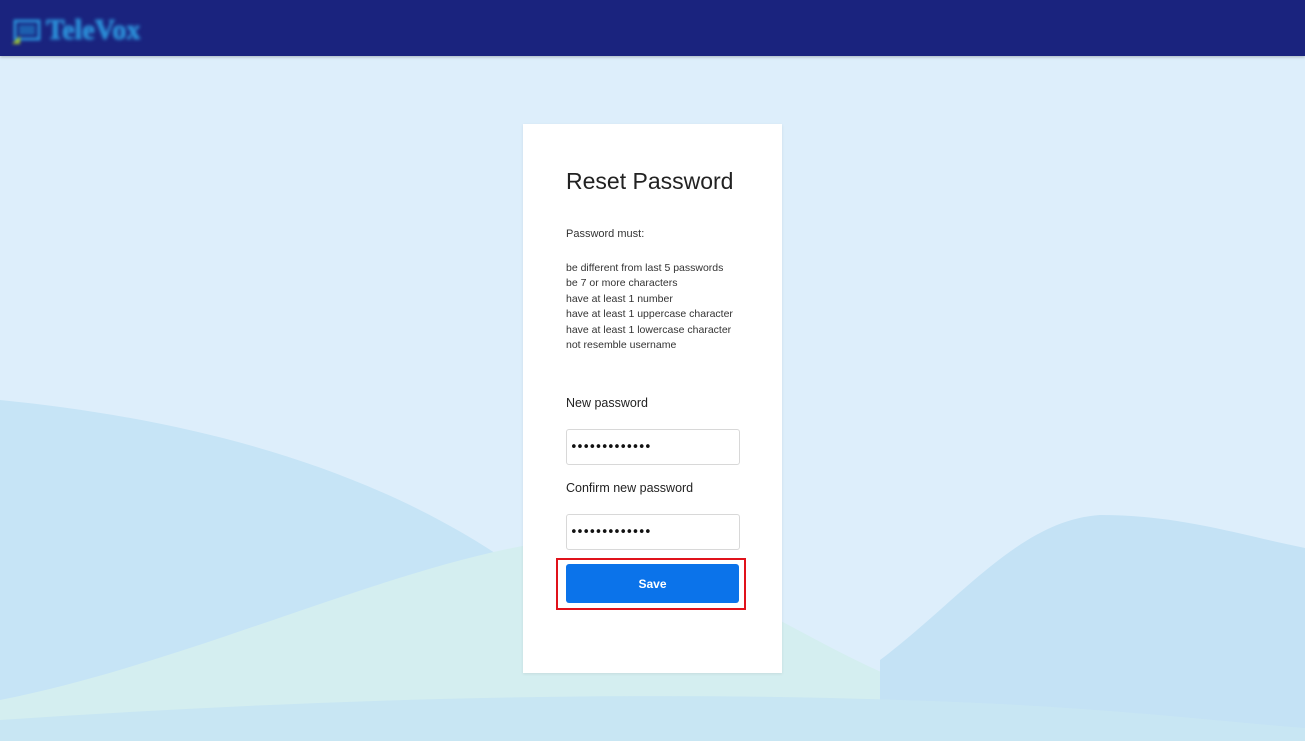 Image resolution: width=1305 pixels, height=741 pixels. I want to click on top-nav-bar: TeleVox, so click(652, 28).